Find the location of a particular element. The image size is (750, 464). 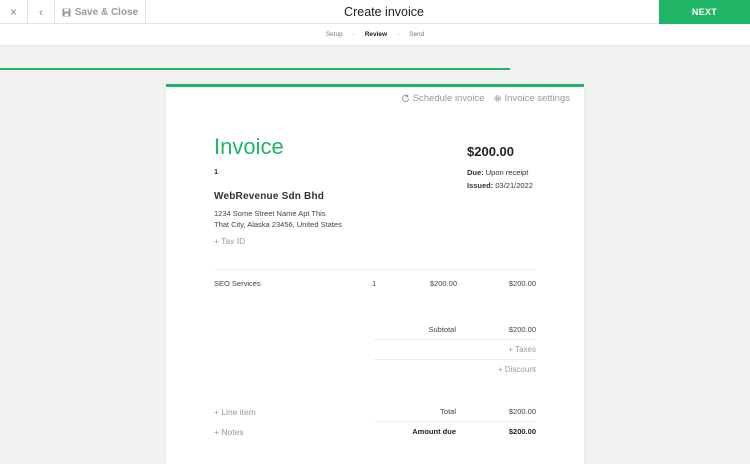

save-and-close-label: Save & Close is located at coordinates (106, 12).